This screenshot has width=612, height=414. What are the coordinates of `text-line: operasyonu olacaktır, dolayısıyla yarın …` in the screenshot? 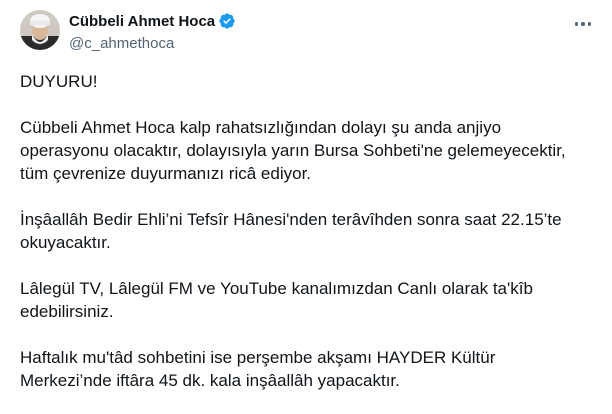 It's located at (293, 150).